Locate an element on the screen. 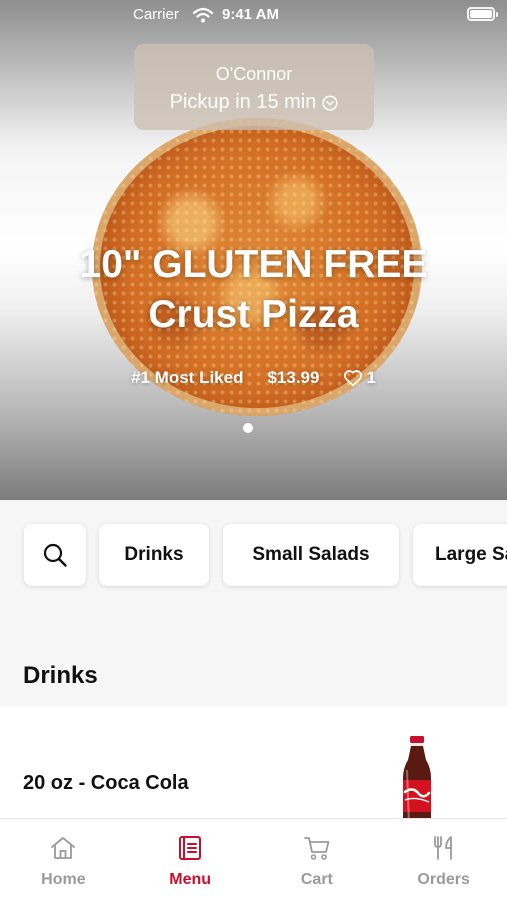  status-bar: Carrier 9:41 AM is located at coordinates (253, 15).